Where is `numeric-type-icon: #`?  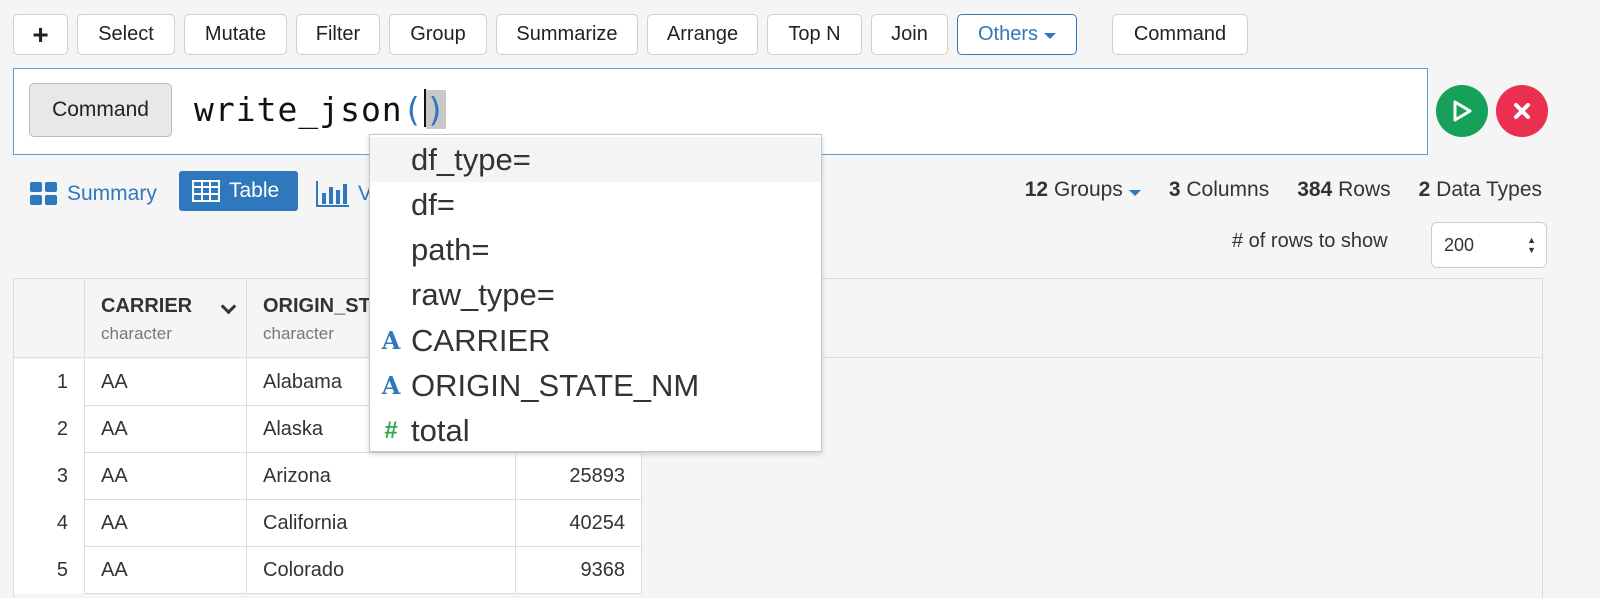 numeric-type-icon: # is located at coordinates (391, 430).